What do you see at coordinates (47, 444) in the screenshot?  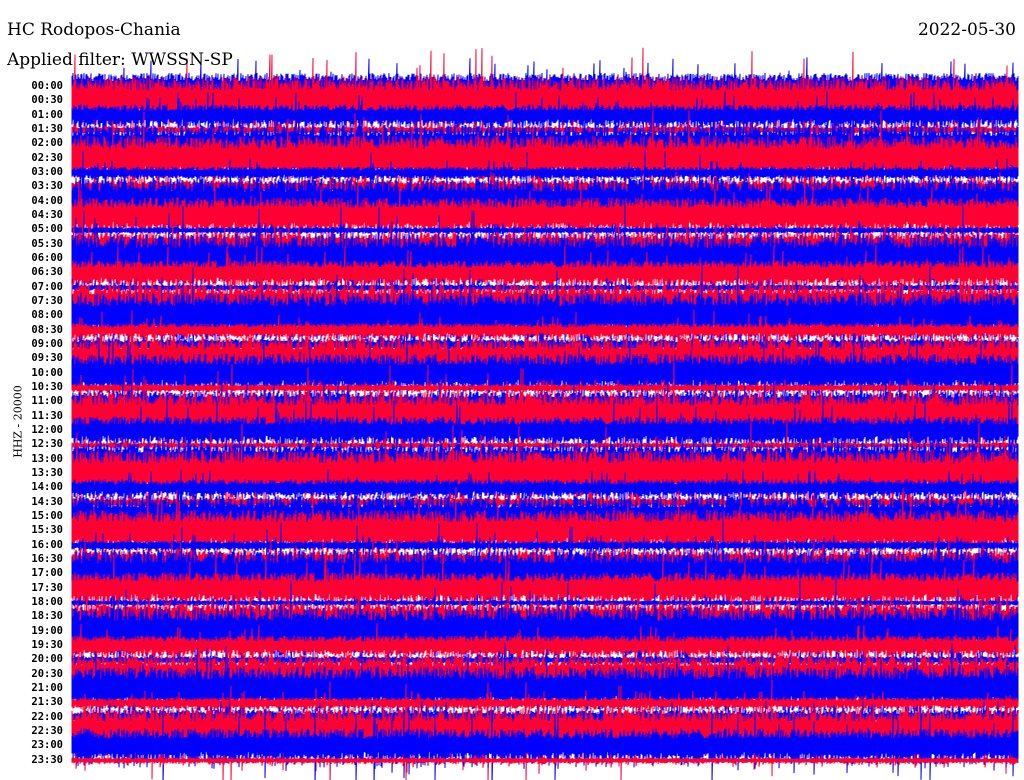 I see `time-label: 12:30` at bounding box center [47, 444].